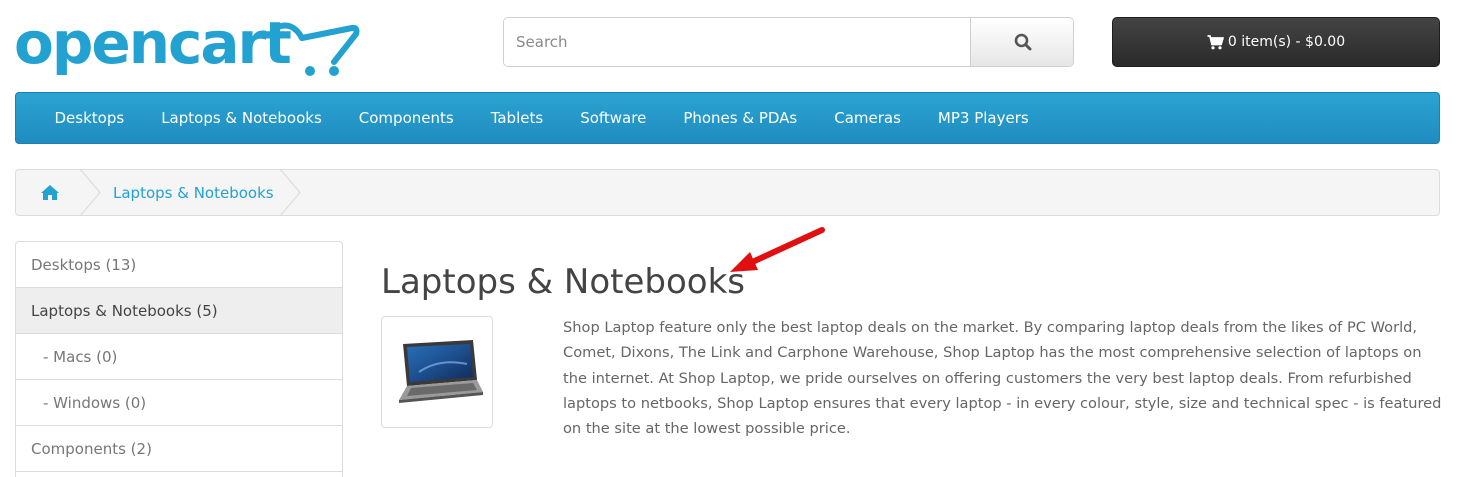  Describe the element at coordinates (563, 282) in the screenshot. I see `page-title: Laptops & Notebooks` at that location.